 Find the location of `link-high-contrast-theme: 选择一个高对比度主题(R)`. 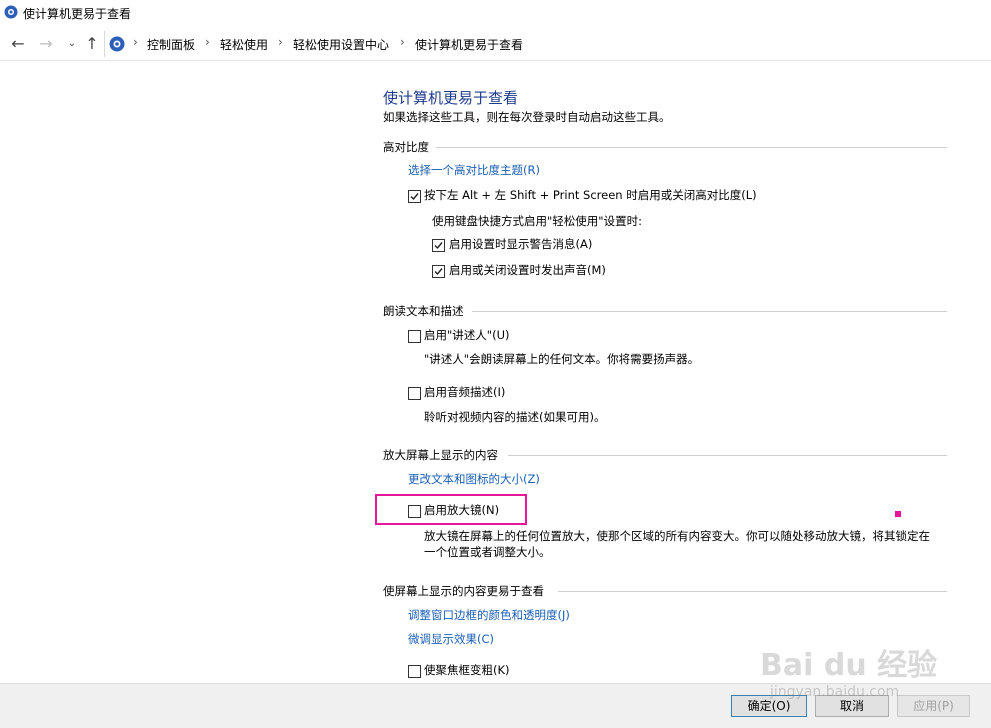

link-high-contrast-theme: 选择一个高对比度主题(R) is located at coordinates (474, 170).